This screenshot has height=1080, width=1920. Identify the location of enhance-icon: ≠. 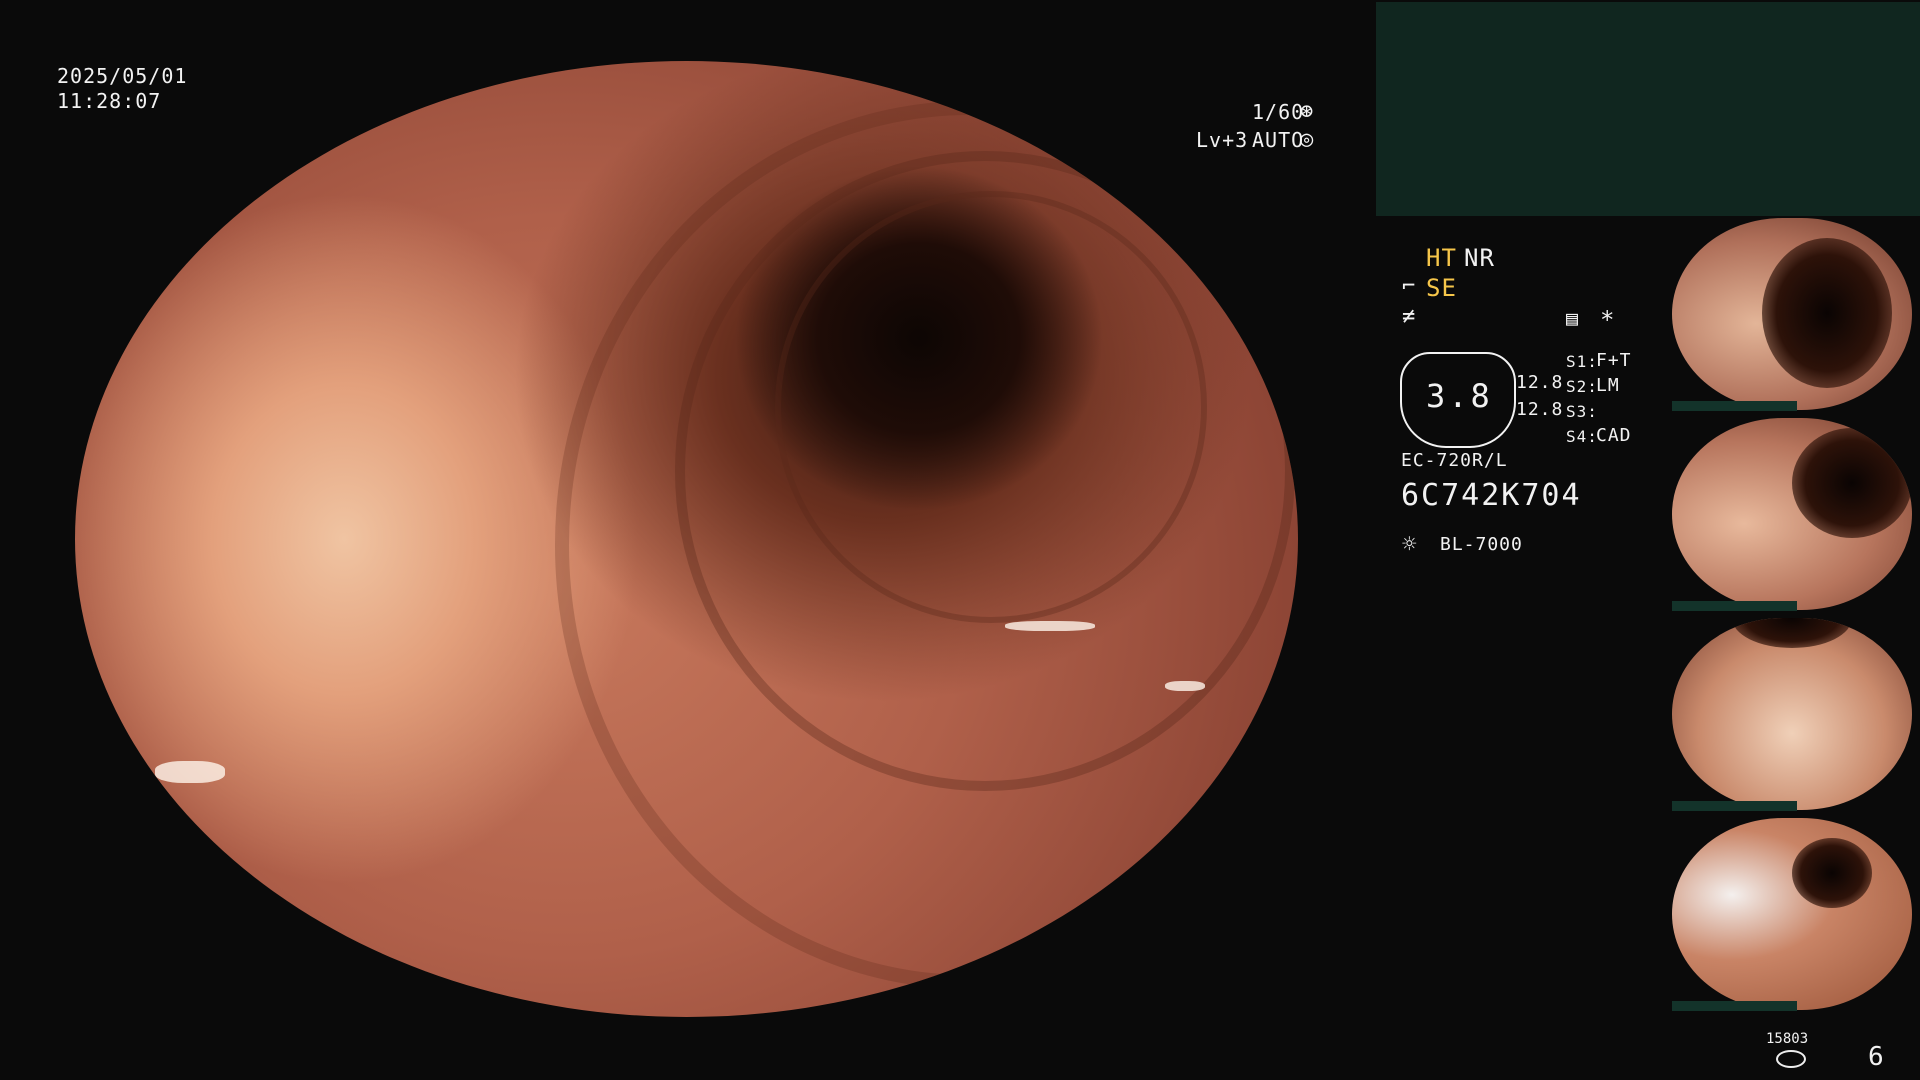
(1409, 316).